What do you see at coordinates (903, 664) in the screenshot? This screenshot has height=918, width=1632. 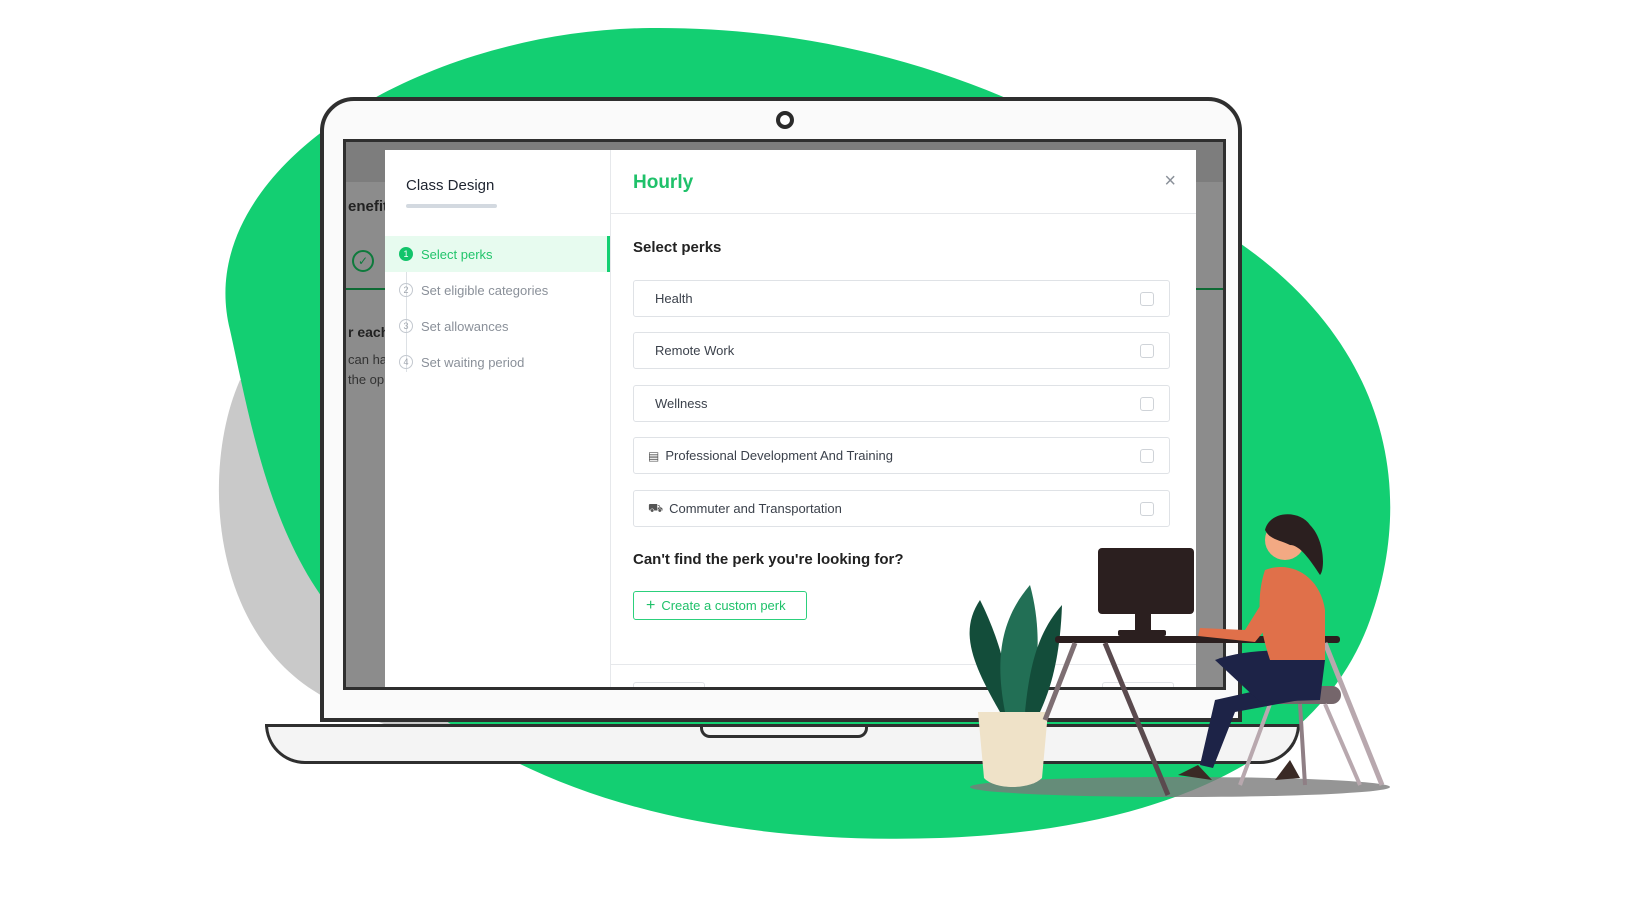 I see `footer-divider` at bounding box center [903, 664].